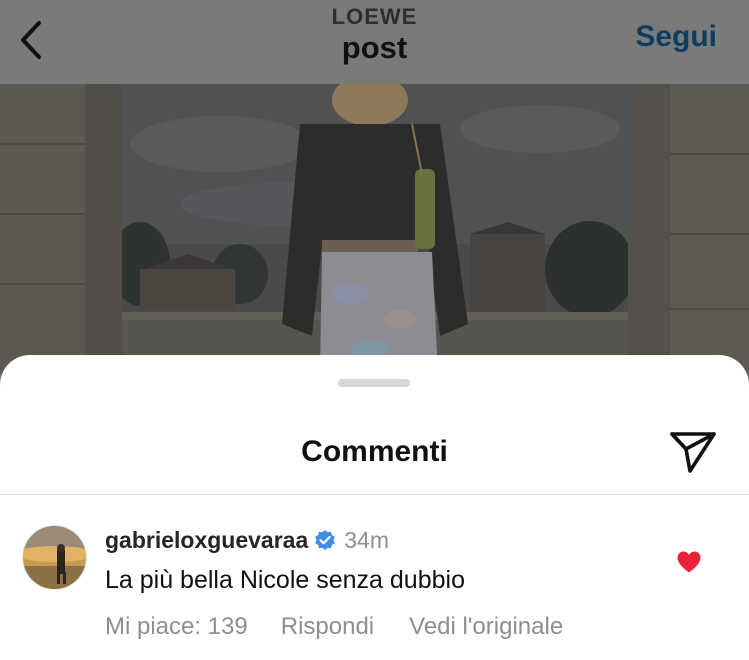 This screenshot has height=660, width=749. I want to click on reply-button: Rispondi, so click(327, 627).